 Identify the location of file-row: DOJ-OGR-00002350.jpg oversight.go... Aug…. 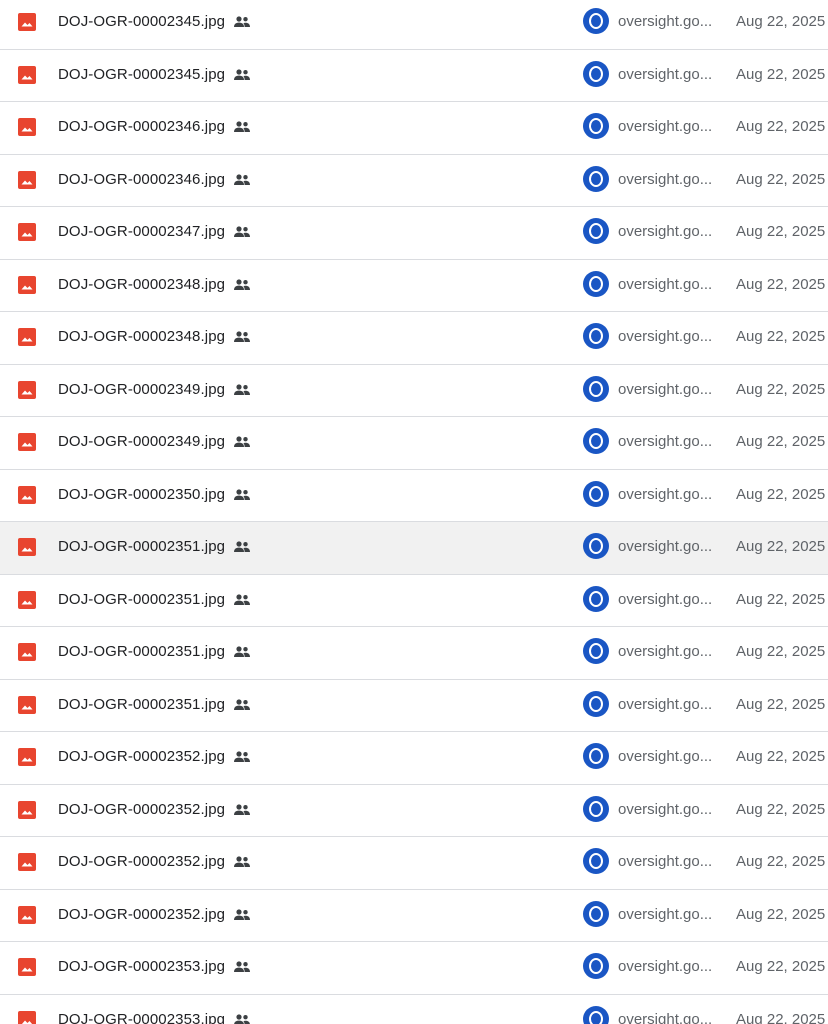
(414, 495).